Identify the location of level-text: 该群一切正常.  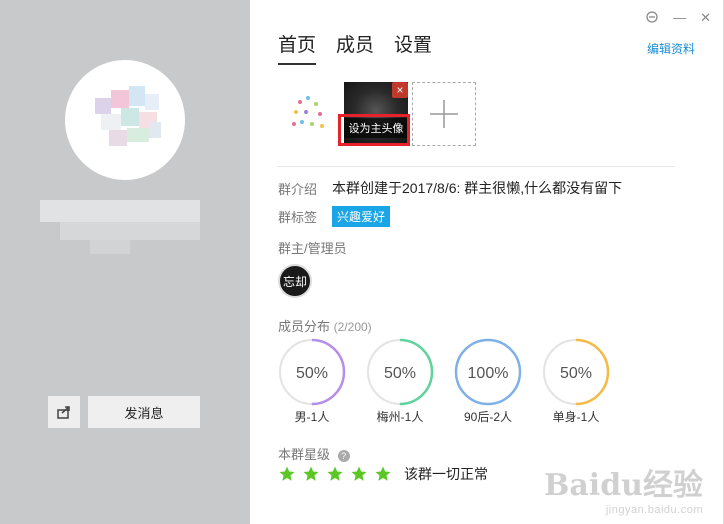
(446, 474).